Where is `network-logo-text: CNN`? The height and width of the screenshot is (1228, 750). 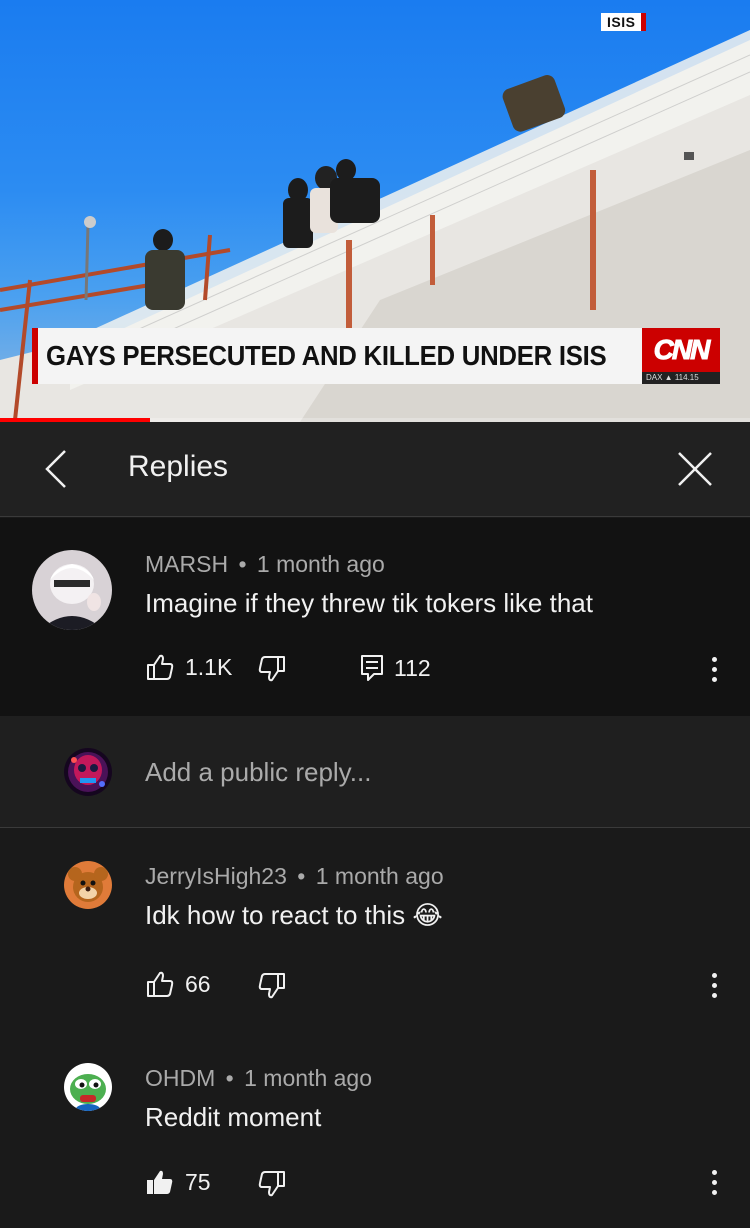 network-logo-text: CNN is located at coordinates (682, 350).